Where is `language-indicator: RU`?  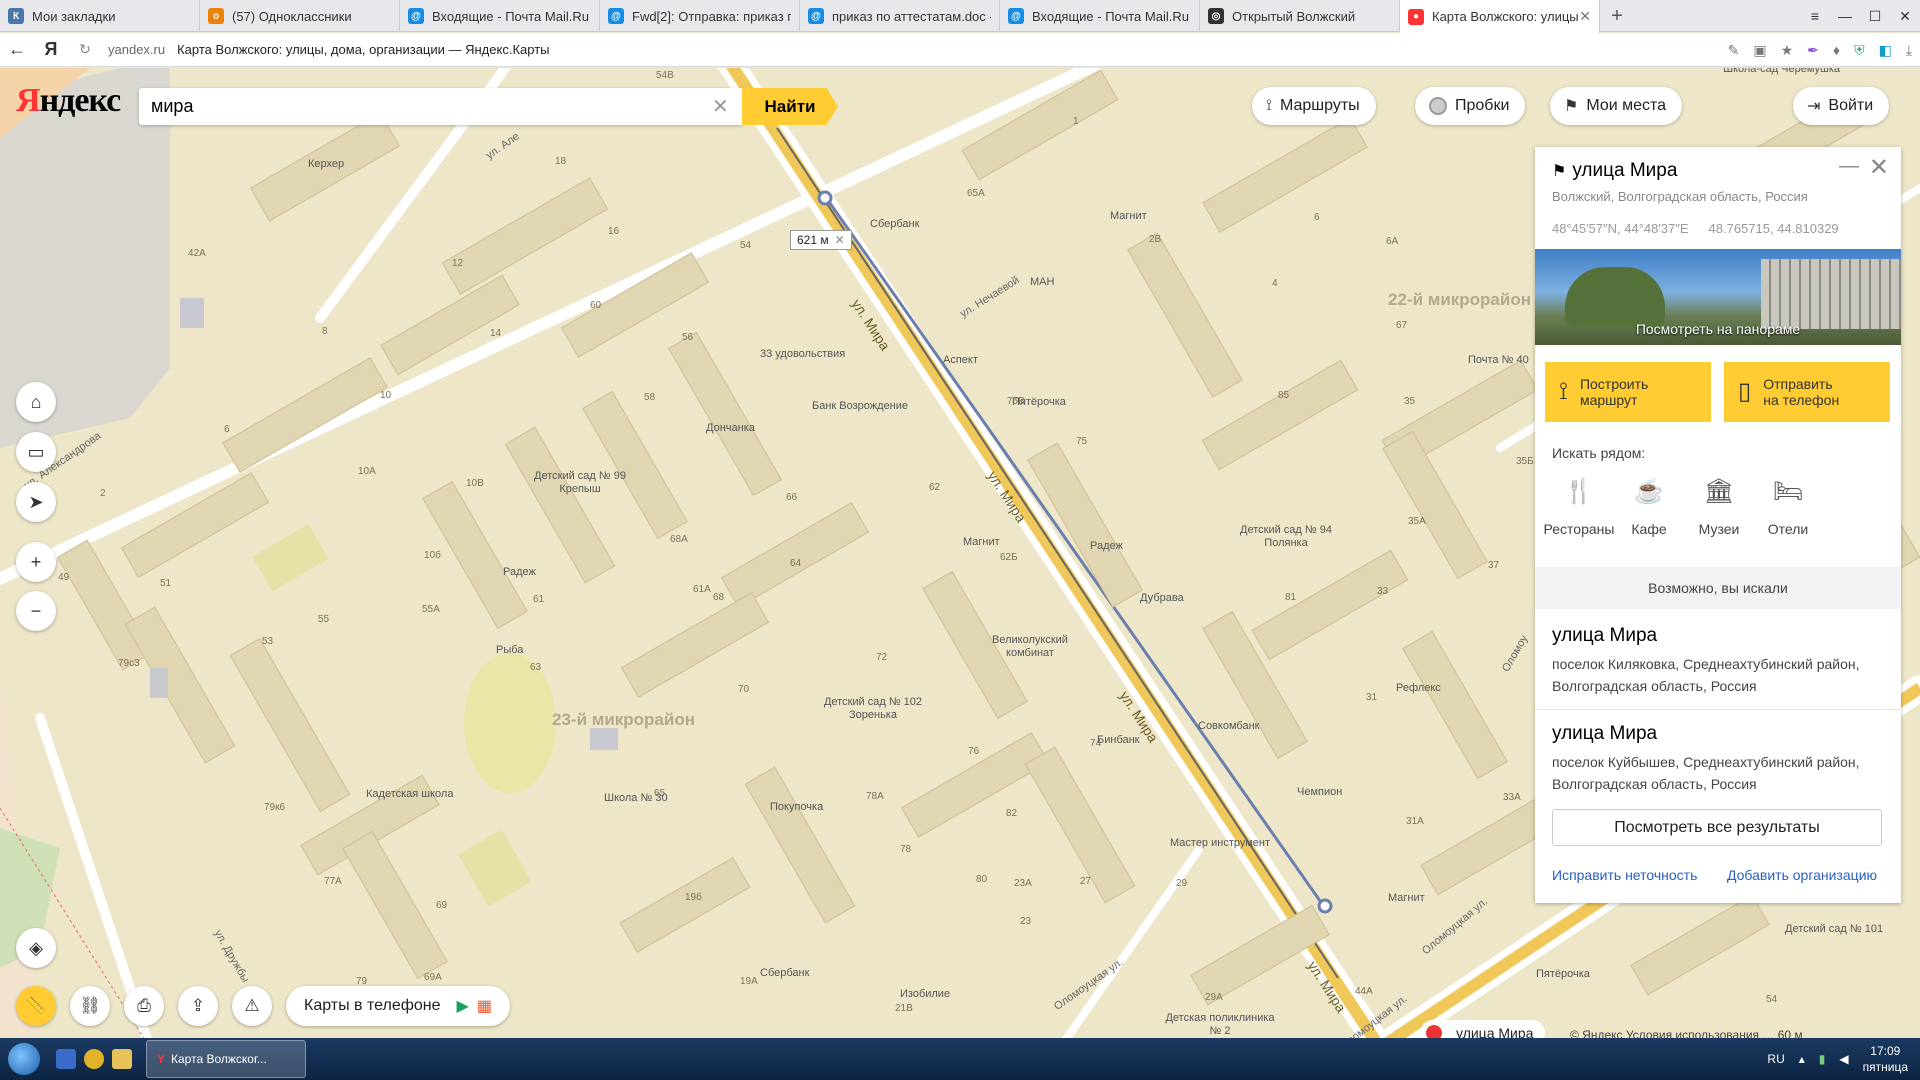
language-indicator: RU is located at coordinates (1775, 1059).